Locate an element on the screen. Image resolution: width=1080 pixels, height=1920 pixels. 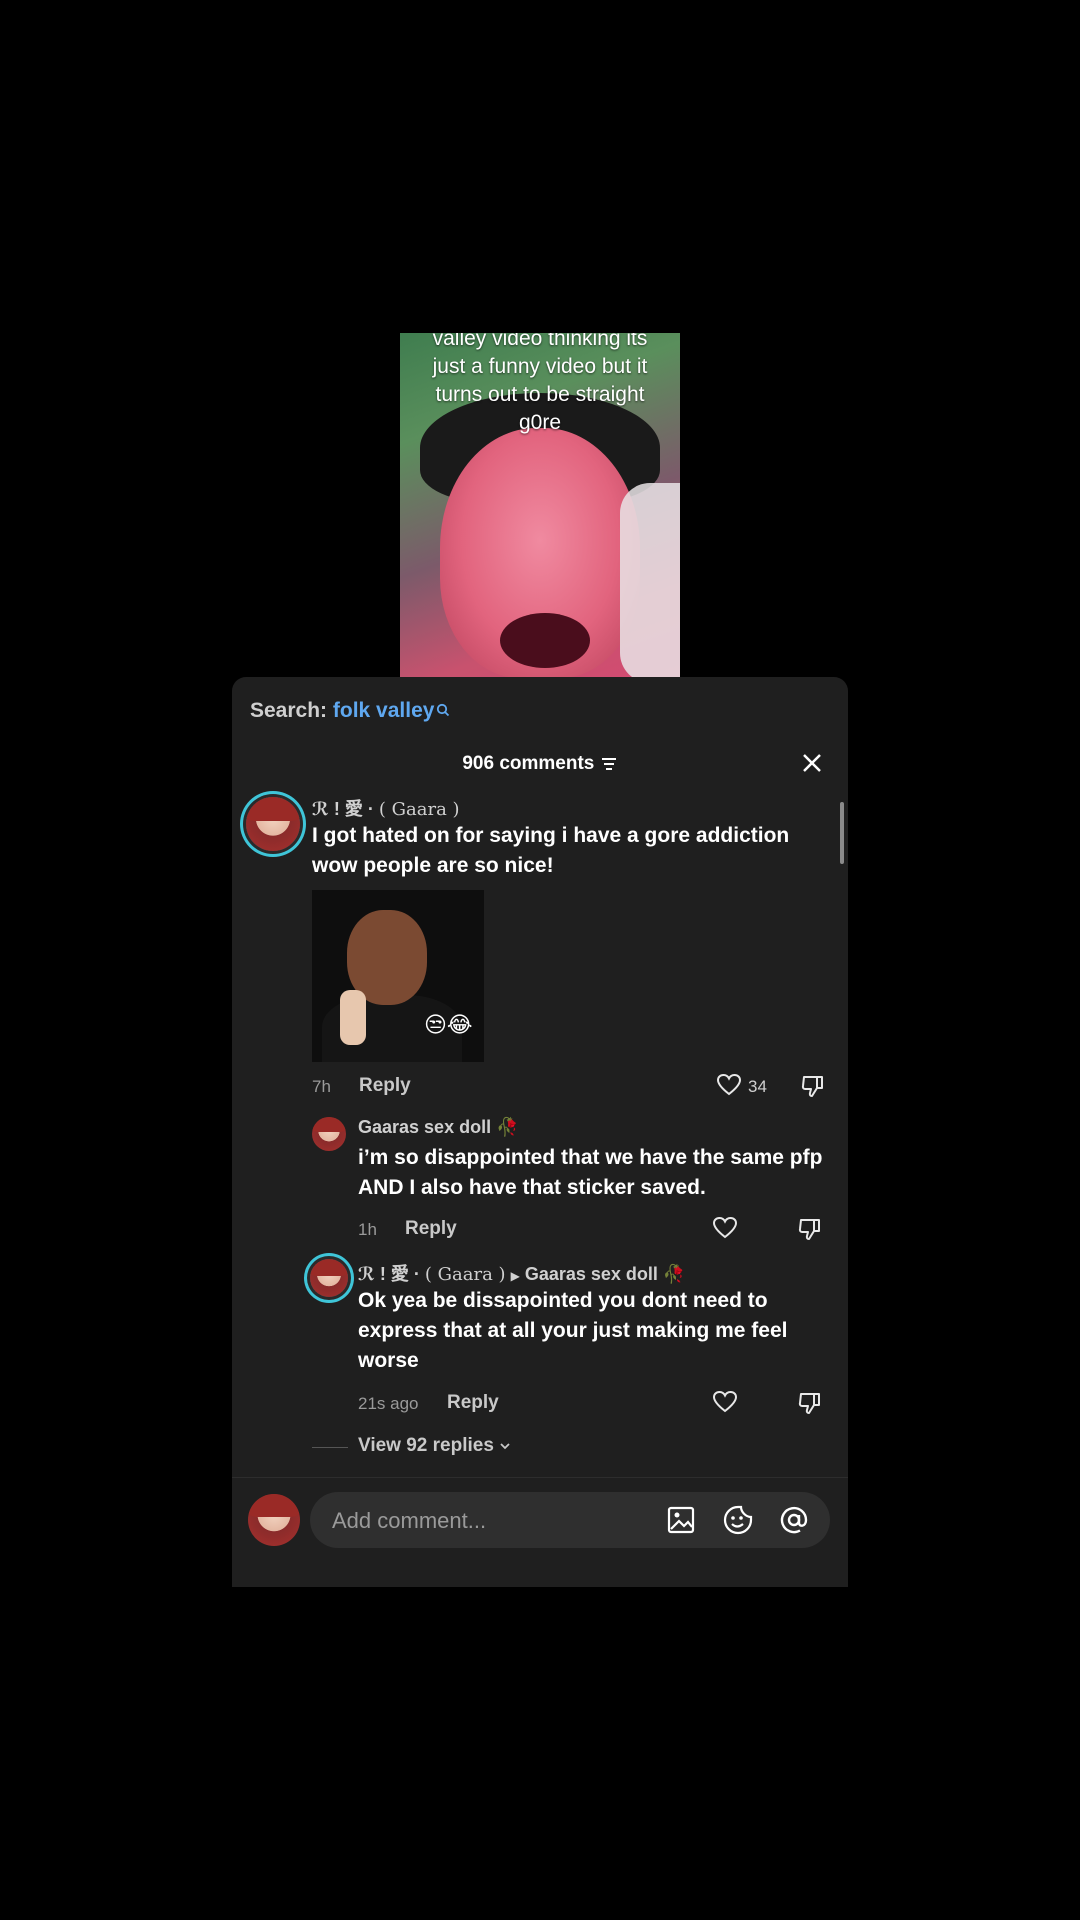
comment-count: 906 comments is located at coordinates (528, 763).